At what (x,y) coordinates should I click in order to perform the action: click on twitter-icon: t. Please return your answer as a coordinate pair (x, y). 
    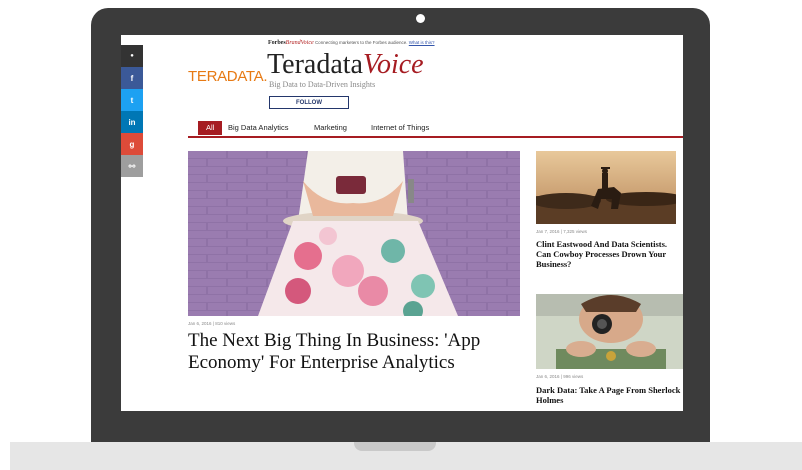
    Looking at the image, I should click on (132, 100).